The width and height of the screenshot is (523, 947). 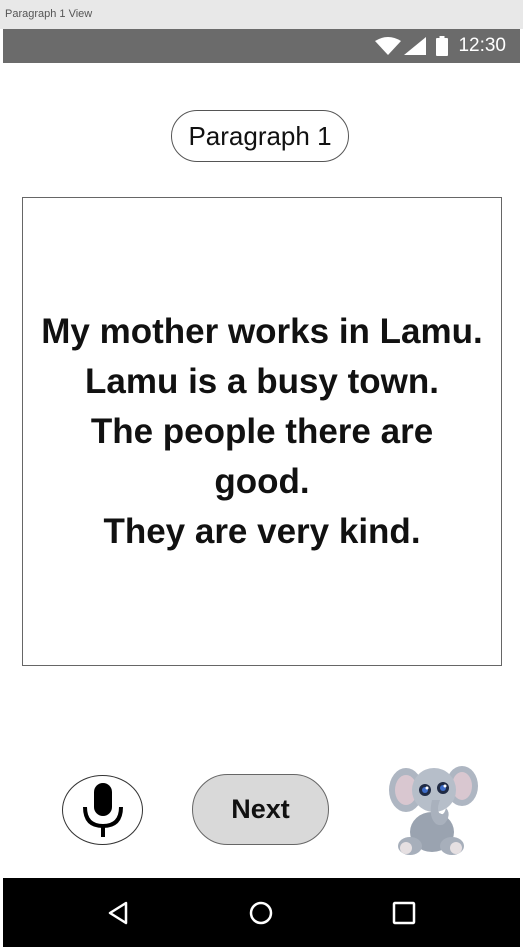 What do you see at coordinates (261, 46) in the screenshot?
I see `status-bar: 12:30` at bounding box center [261, 46].